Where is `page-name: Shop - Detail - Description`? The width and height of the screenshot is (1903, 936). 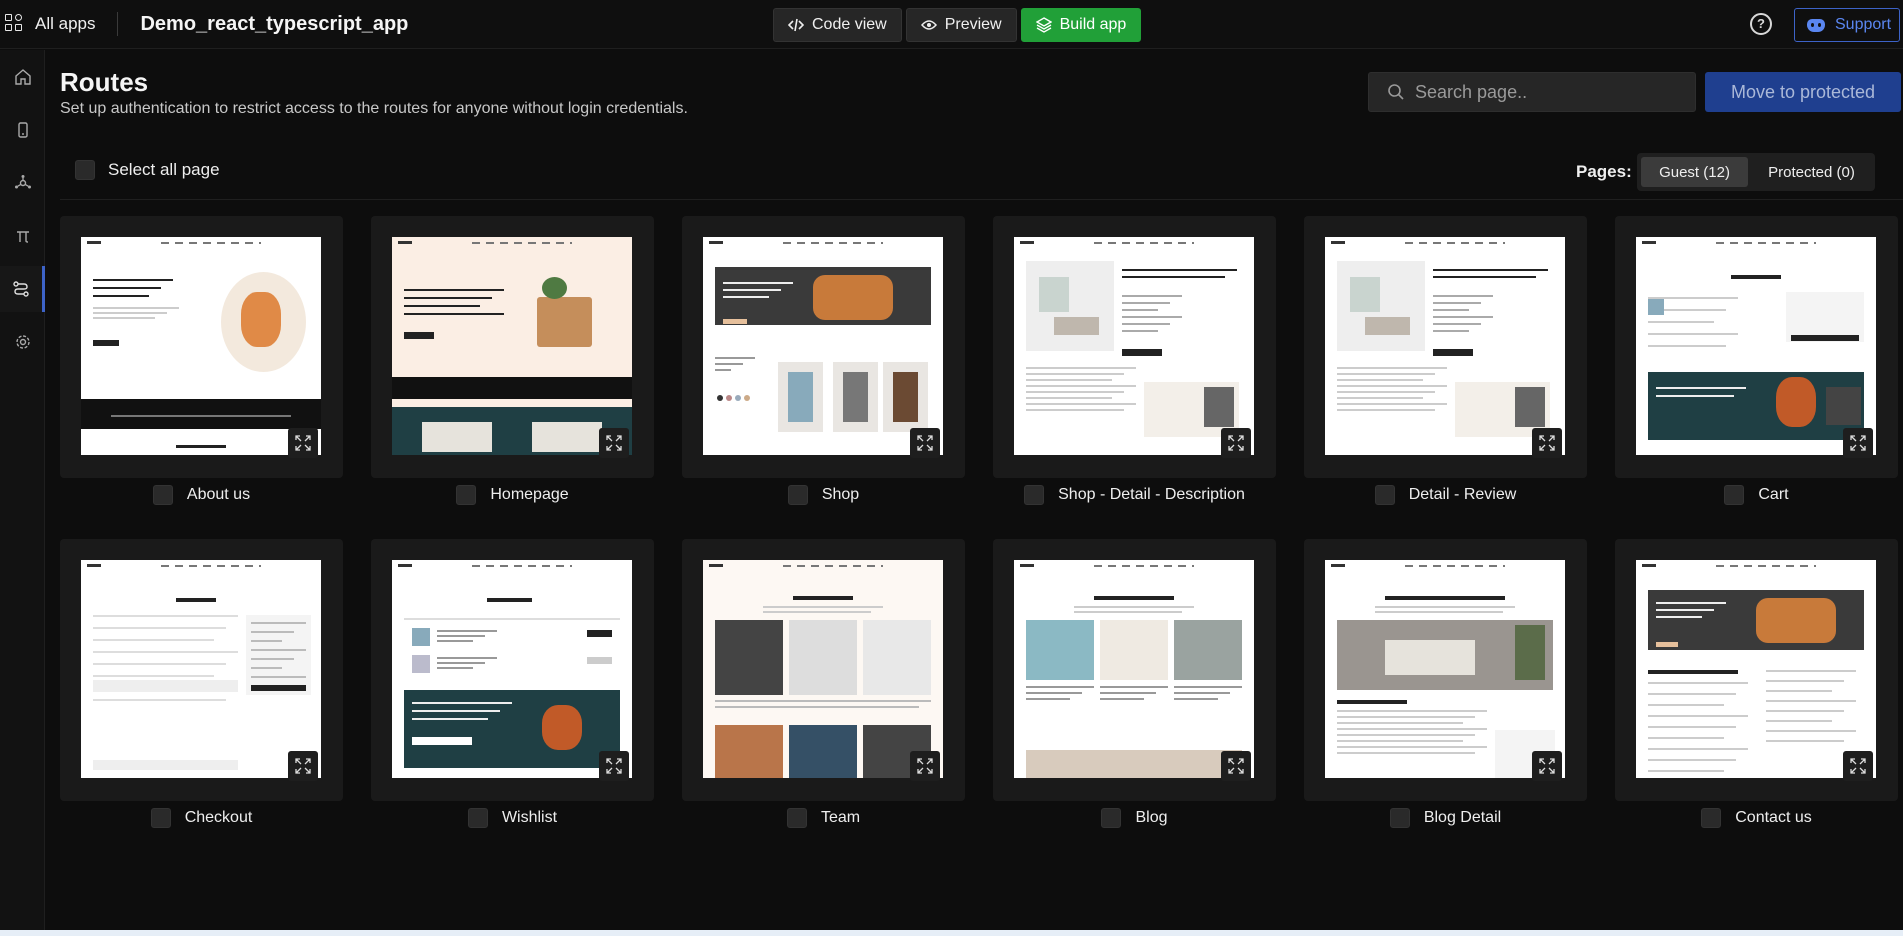
page-name: Shop - Detail - Description is located at coordinates (1151, 494).